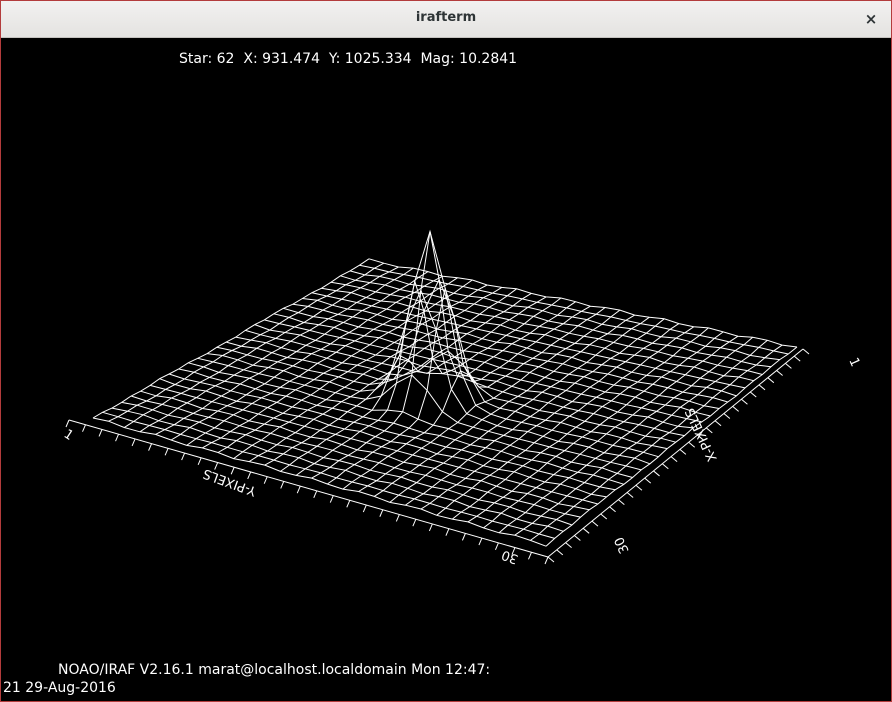 This screenshot has height=702, width=892. I want to click on y-axis-end-label: 30, so click(510, 557).